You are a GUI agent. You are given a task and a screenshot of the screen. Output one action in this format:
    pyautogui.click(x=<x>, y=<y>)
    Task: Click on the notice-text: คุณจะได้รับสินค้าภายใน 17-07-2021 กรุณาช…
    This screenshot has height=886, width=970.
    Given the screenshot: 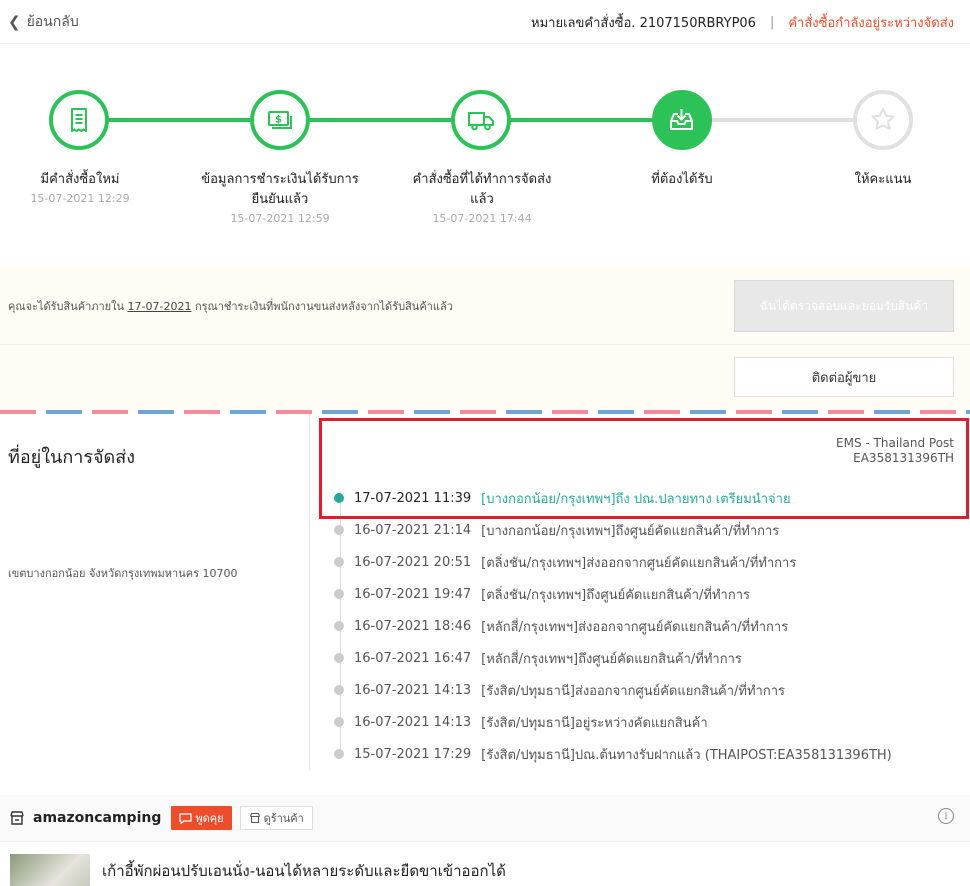 What is the action you would take?
    pyautogui.click(x=230, y=306)
    